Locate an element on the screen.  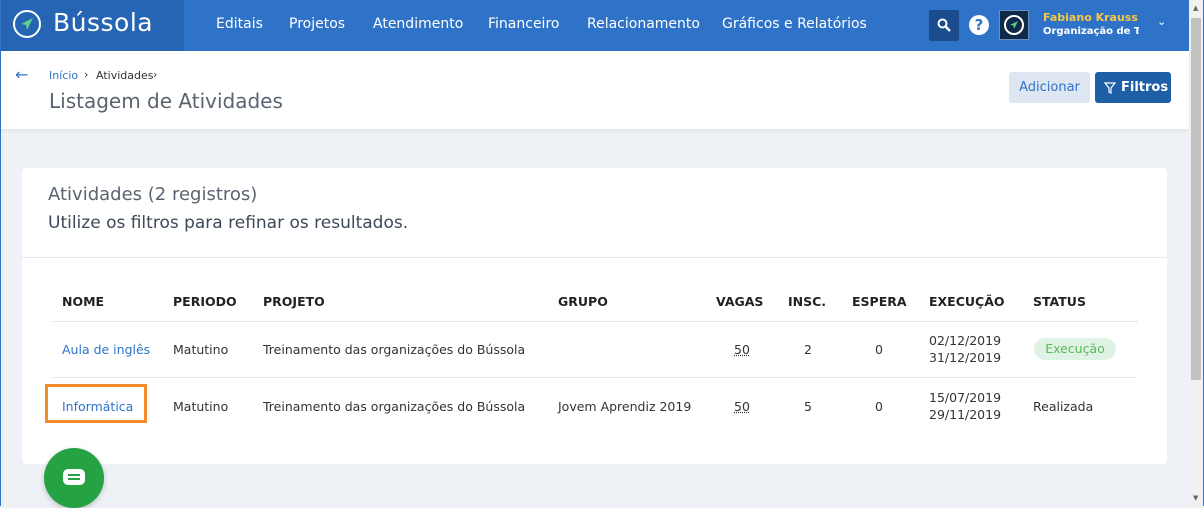
column-header-execucao: EXECUÇÃO is located at coordinates (967, 301).